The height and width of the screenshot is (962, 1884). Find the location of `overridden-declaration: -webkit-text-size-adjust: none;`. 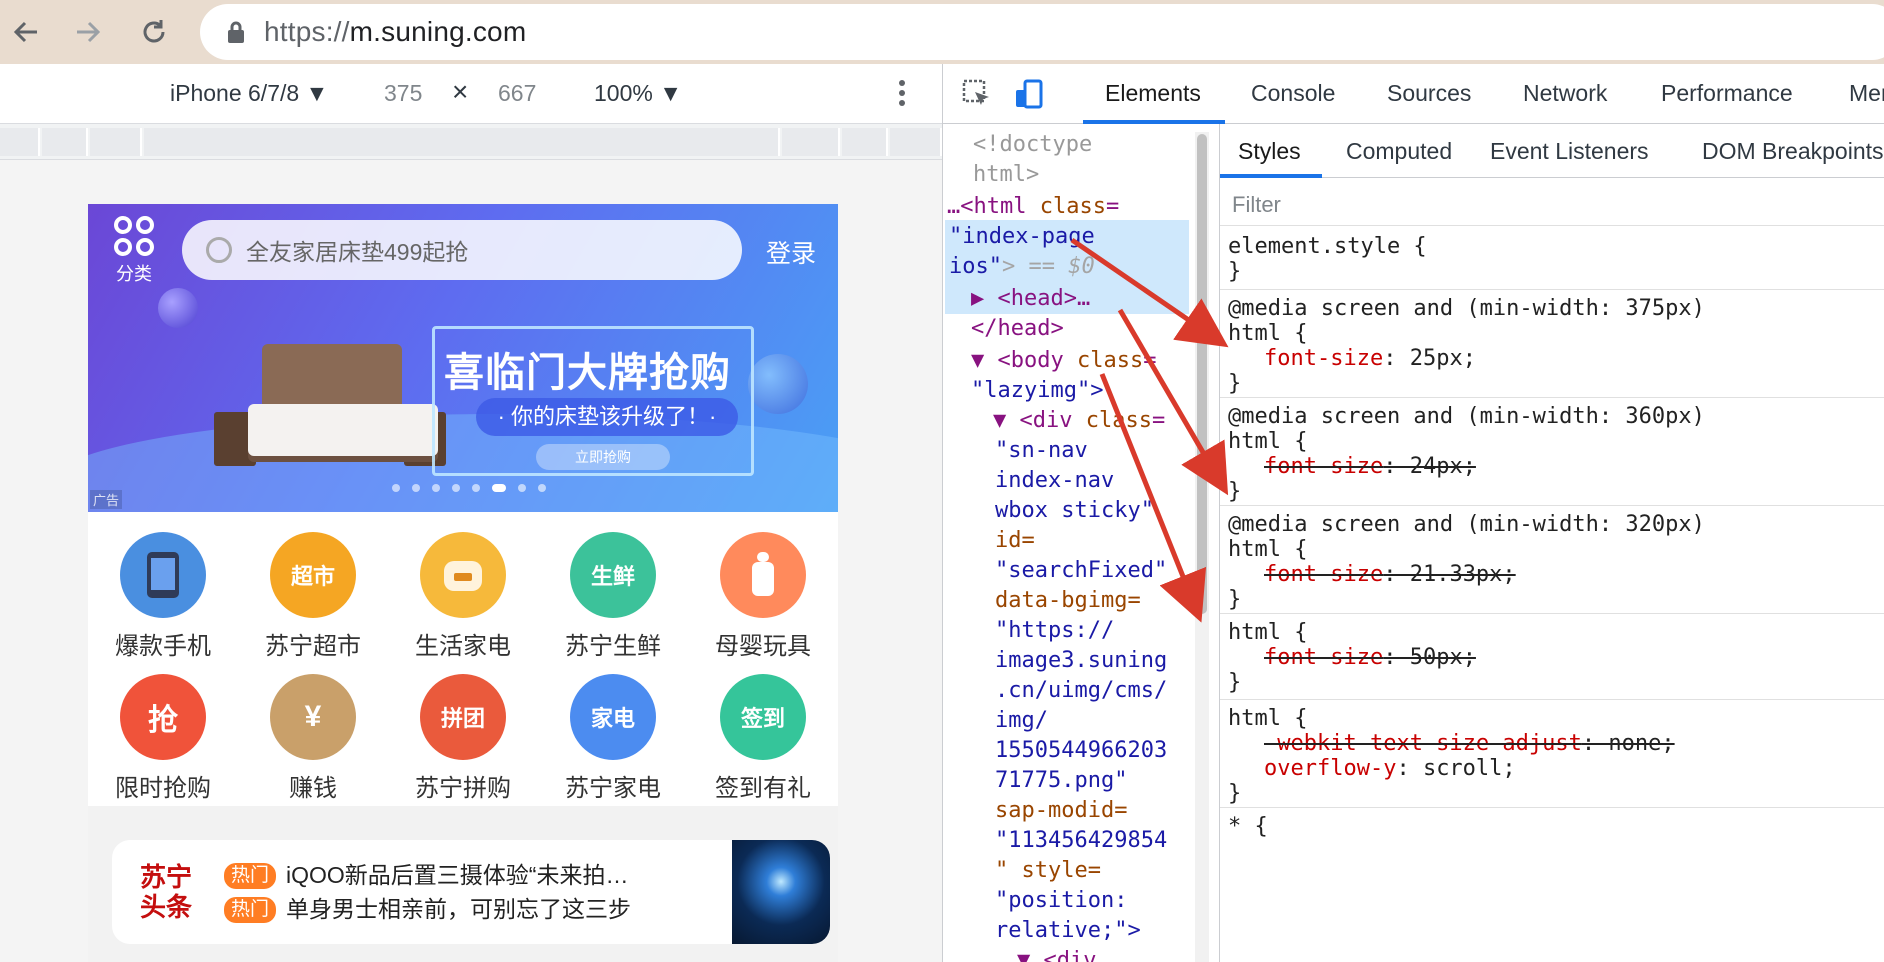

overridden-declaration: -webkit-text-size-adjust: none; is located at coordinates (1553, 743).